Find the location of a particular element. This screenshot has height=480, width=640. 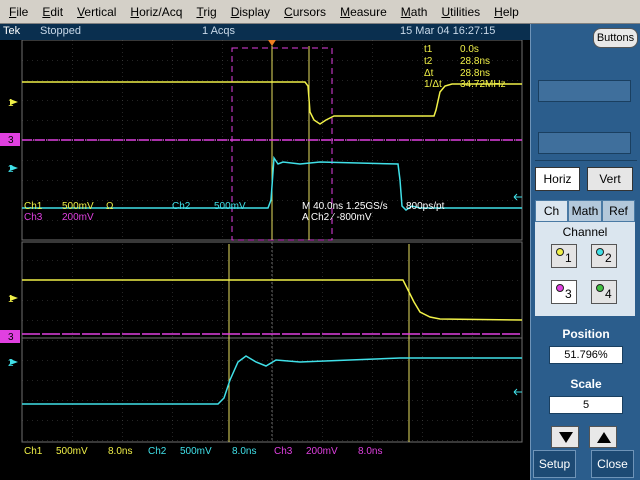

menu-help: Help is located at coordinates (508, 12).